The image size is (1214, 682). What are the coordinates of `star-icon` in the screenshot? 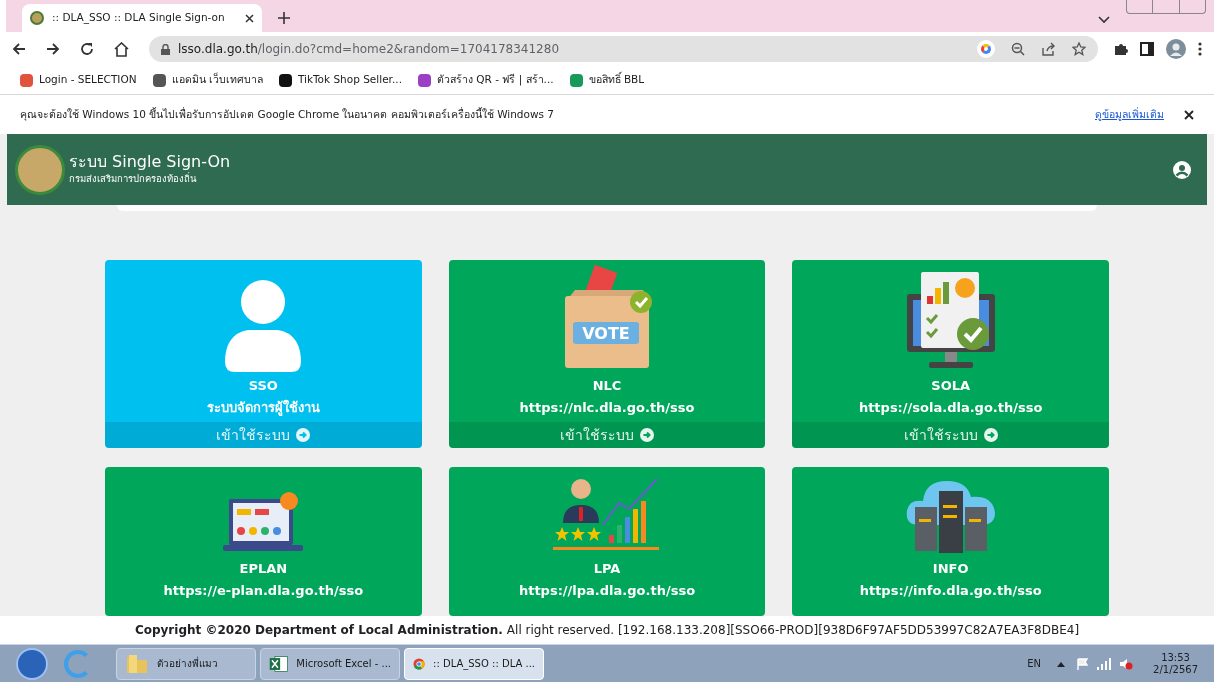 It's located at (1079, 49).